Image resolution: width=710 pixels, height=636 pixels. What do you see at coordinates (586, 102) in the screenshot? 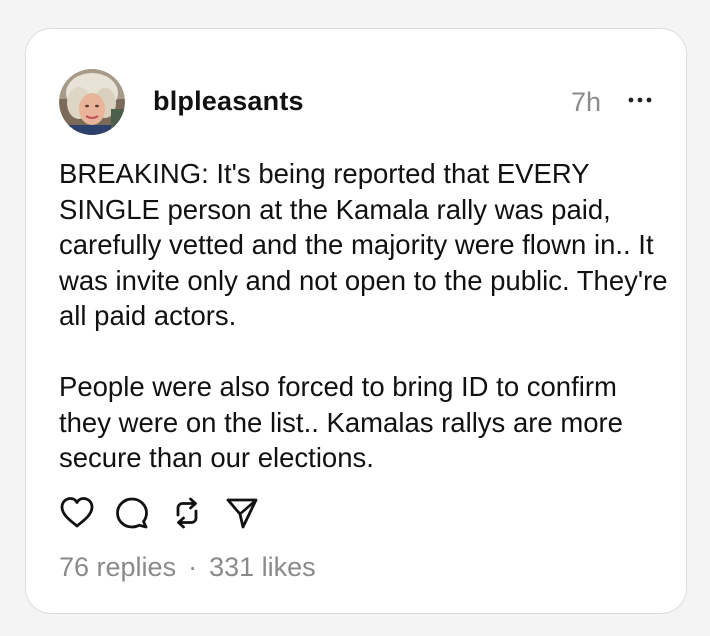
I see `post-timestamp: 7h` at bounding box center [586, 102].